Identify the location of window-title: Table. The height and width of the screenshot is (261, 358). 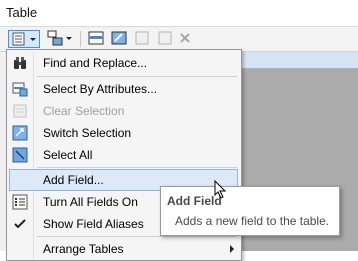
(22, 12).